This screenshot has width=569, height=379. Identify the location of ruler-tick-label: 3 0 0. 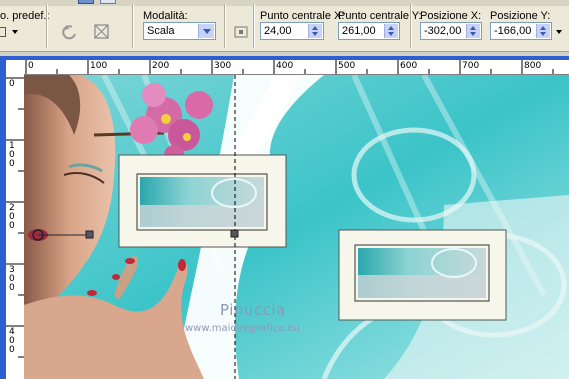
(12, 279).